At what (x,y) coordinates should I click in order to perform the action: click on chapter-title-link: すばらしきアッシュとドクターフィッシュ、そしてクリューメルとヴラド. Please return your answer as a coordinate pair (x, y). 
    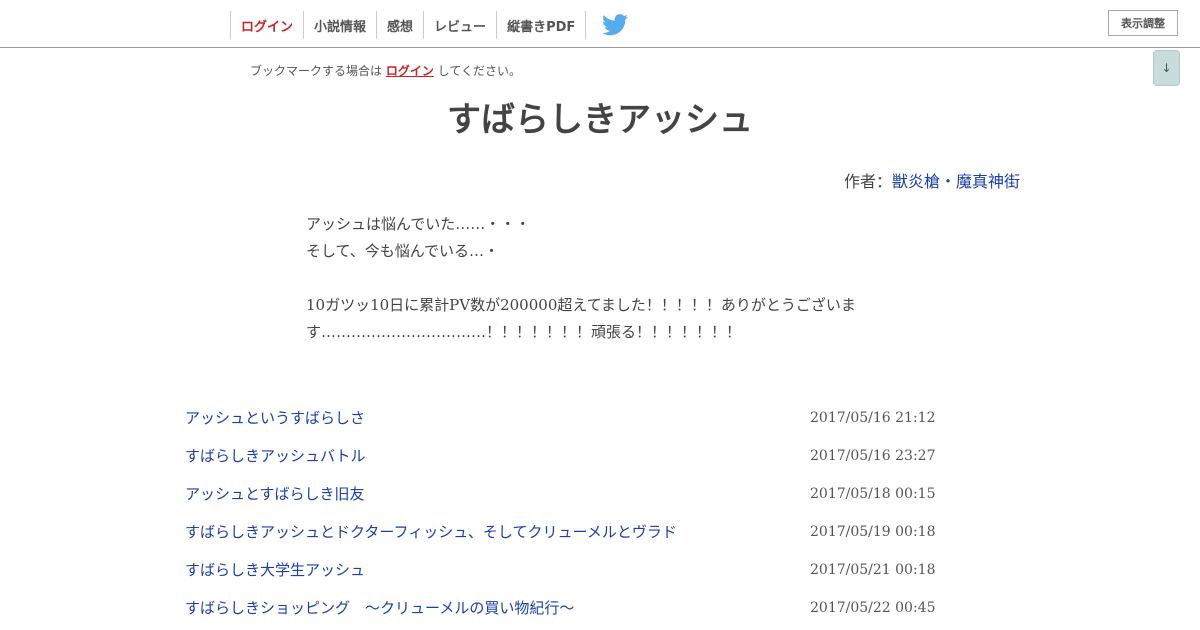
    Looking at the image, I should click on (431, 532).